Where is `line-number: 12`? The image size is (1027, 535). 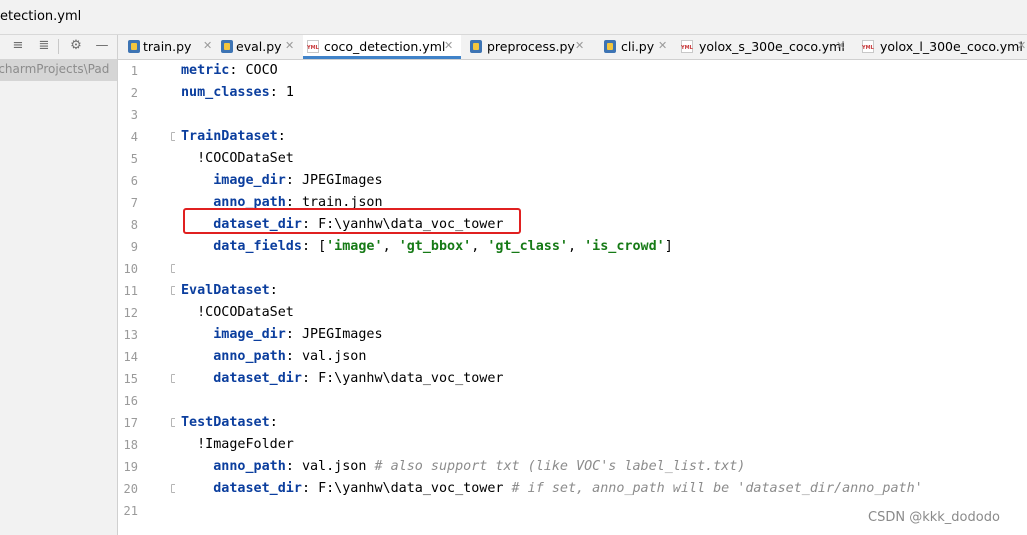
line-number: 12 is located at coordinates (130, 313).